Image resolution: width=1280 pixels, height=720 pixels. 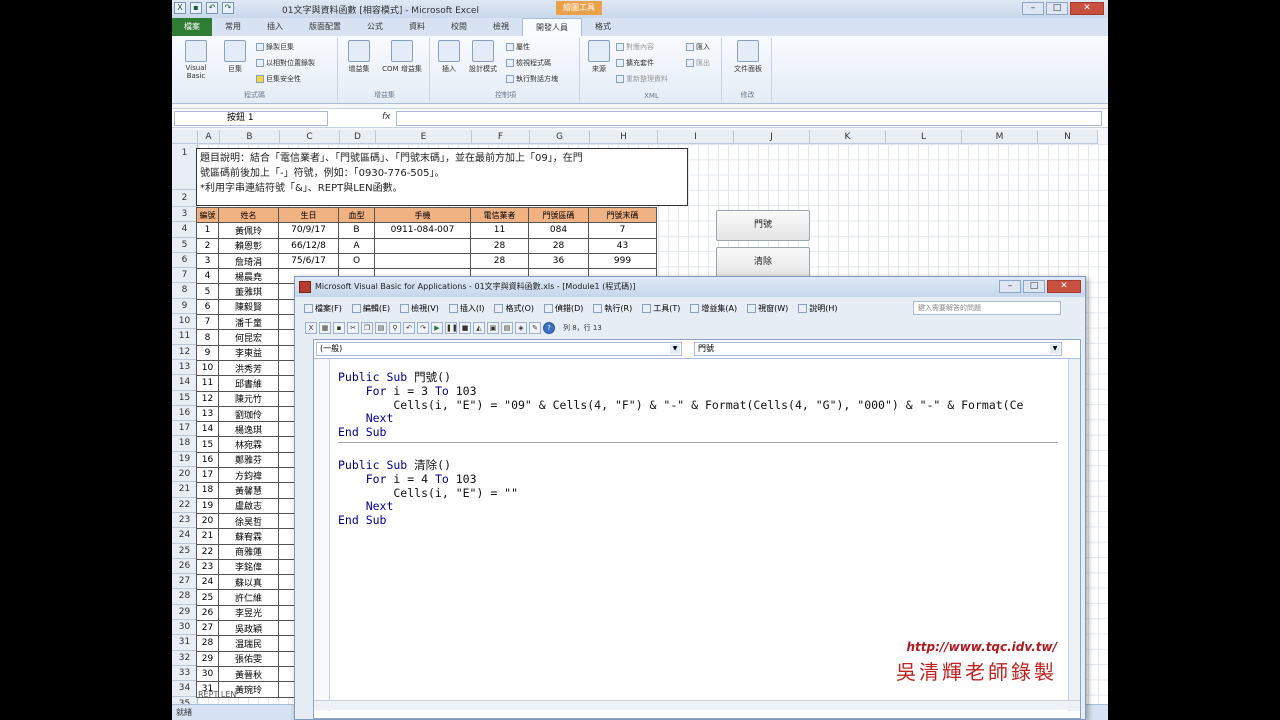 I want to click on vba-menu-item: 插入(I), so click(x=467, y=308).